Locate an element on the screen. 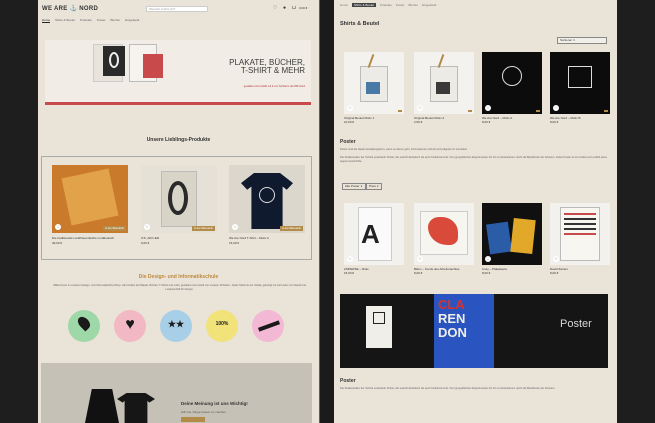  product-name: O'K, AKO-ER is located at coordinates (179, 238).